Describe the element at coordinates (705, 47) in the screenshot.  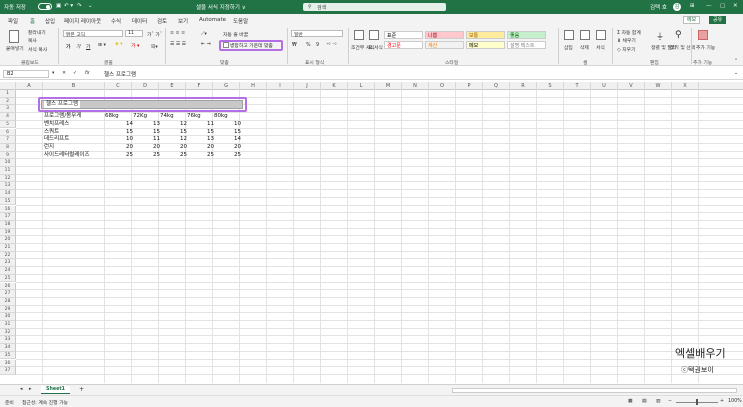
I see `addins-button: 추가 기능` at that location.